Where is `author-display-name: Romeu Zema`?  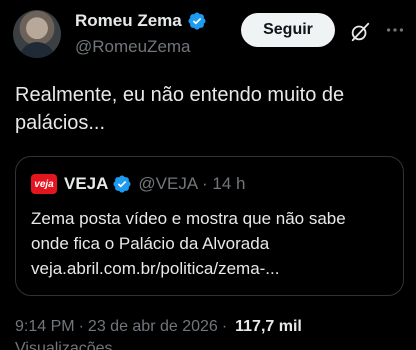 author-display-name: Romeu Zema is located at coordinates (128, 21).